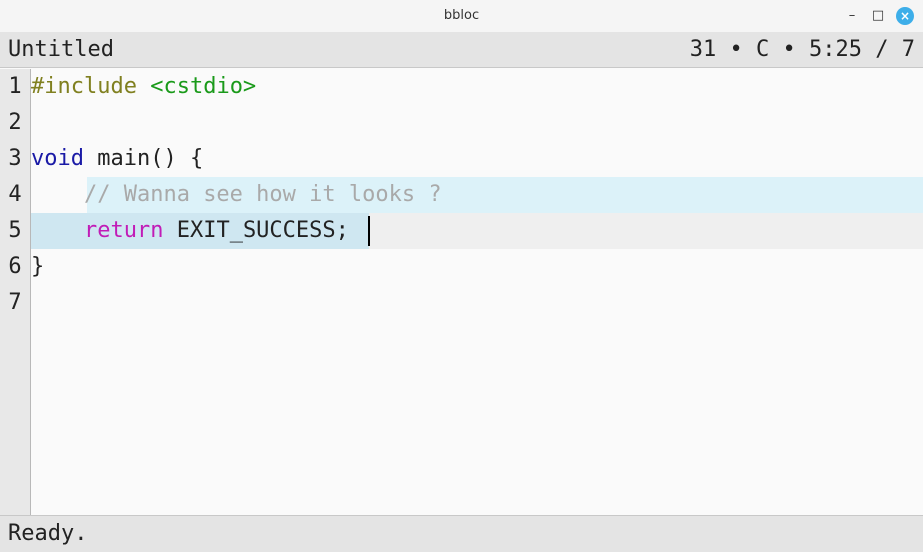  Describe the element at coordinates (123, 230) in the screenshot. I see `return-keyword: return` at that location.